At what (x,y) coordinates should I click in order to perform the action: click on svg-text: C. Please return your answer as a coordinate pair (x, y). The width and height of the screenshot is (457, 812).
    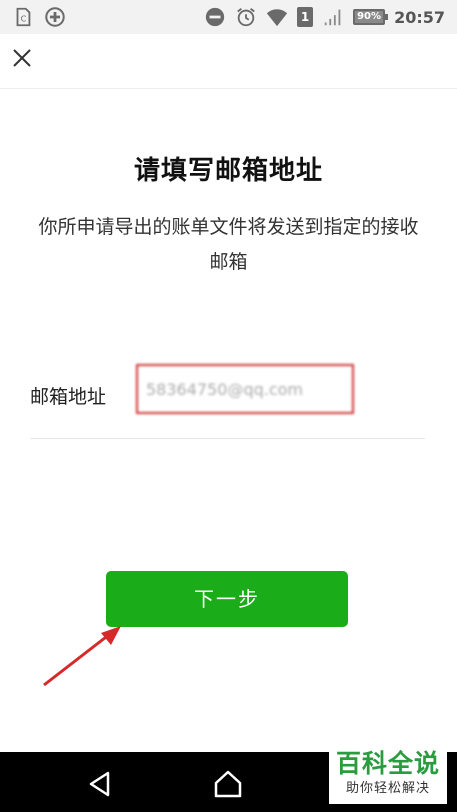
    Looking at the image, I should click on (24, 19).